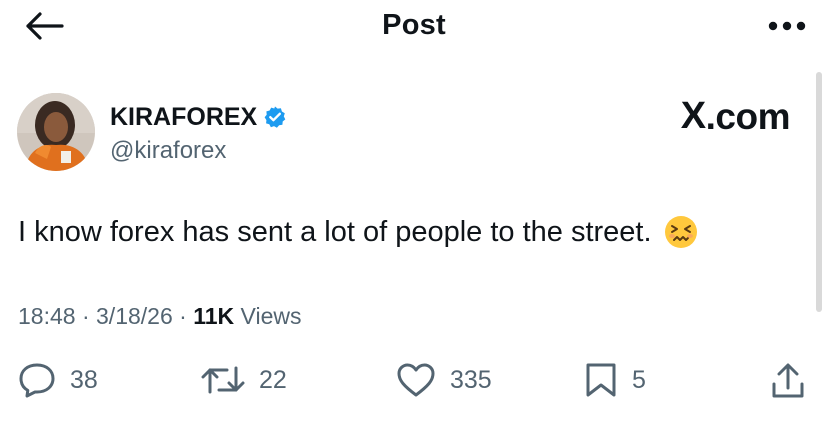  I want to click on avatar-image, so click(56, 132).